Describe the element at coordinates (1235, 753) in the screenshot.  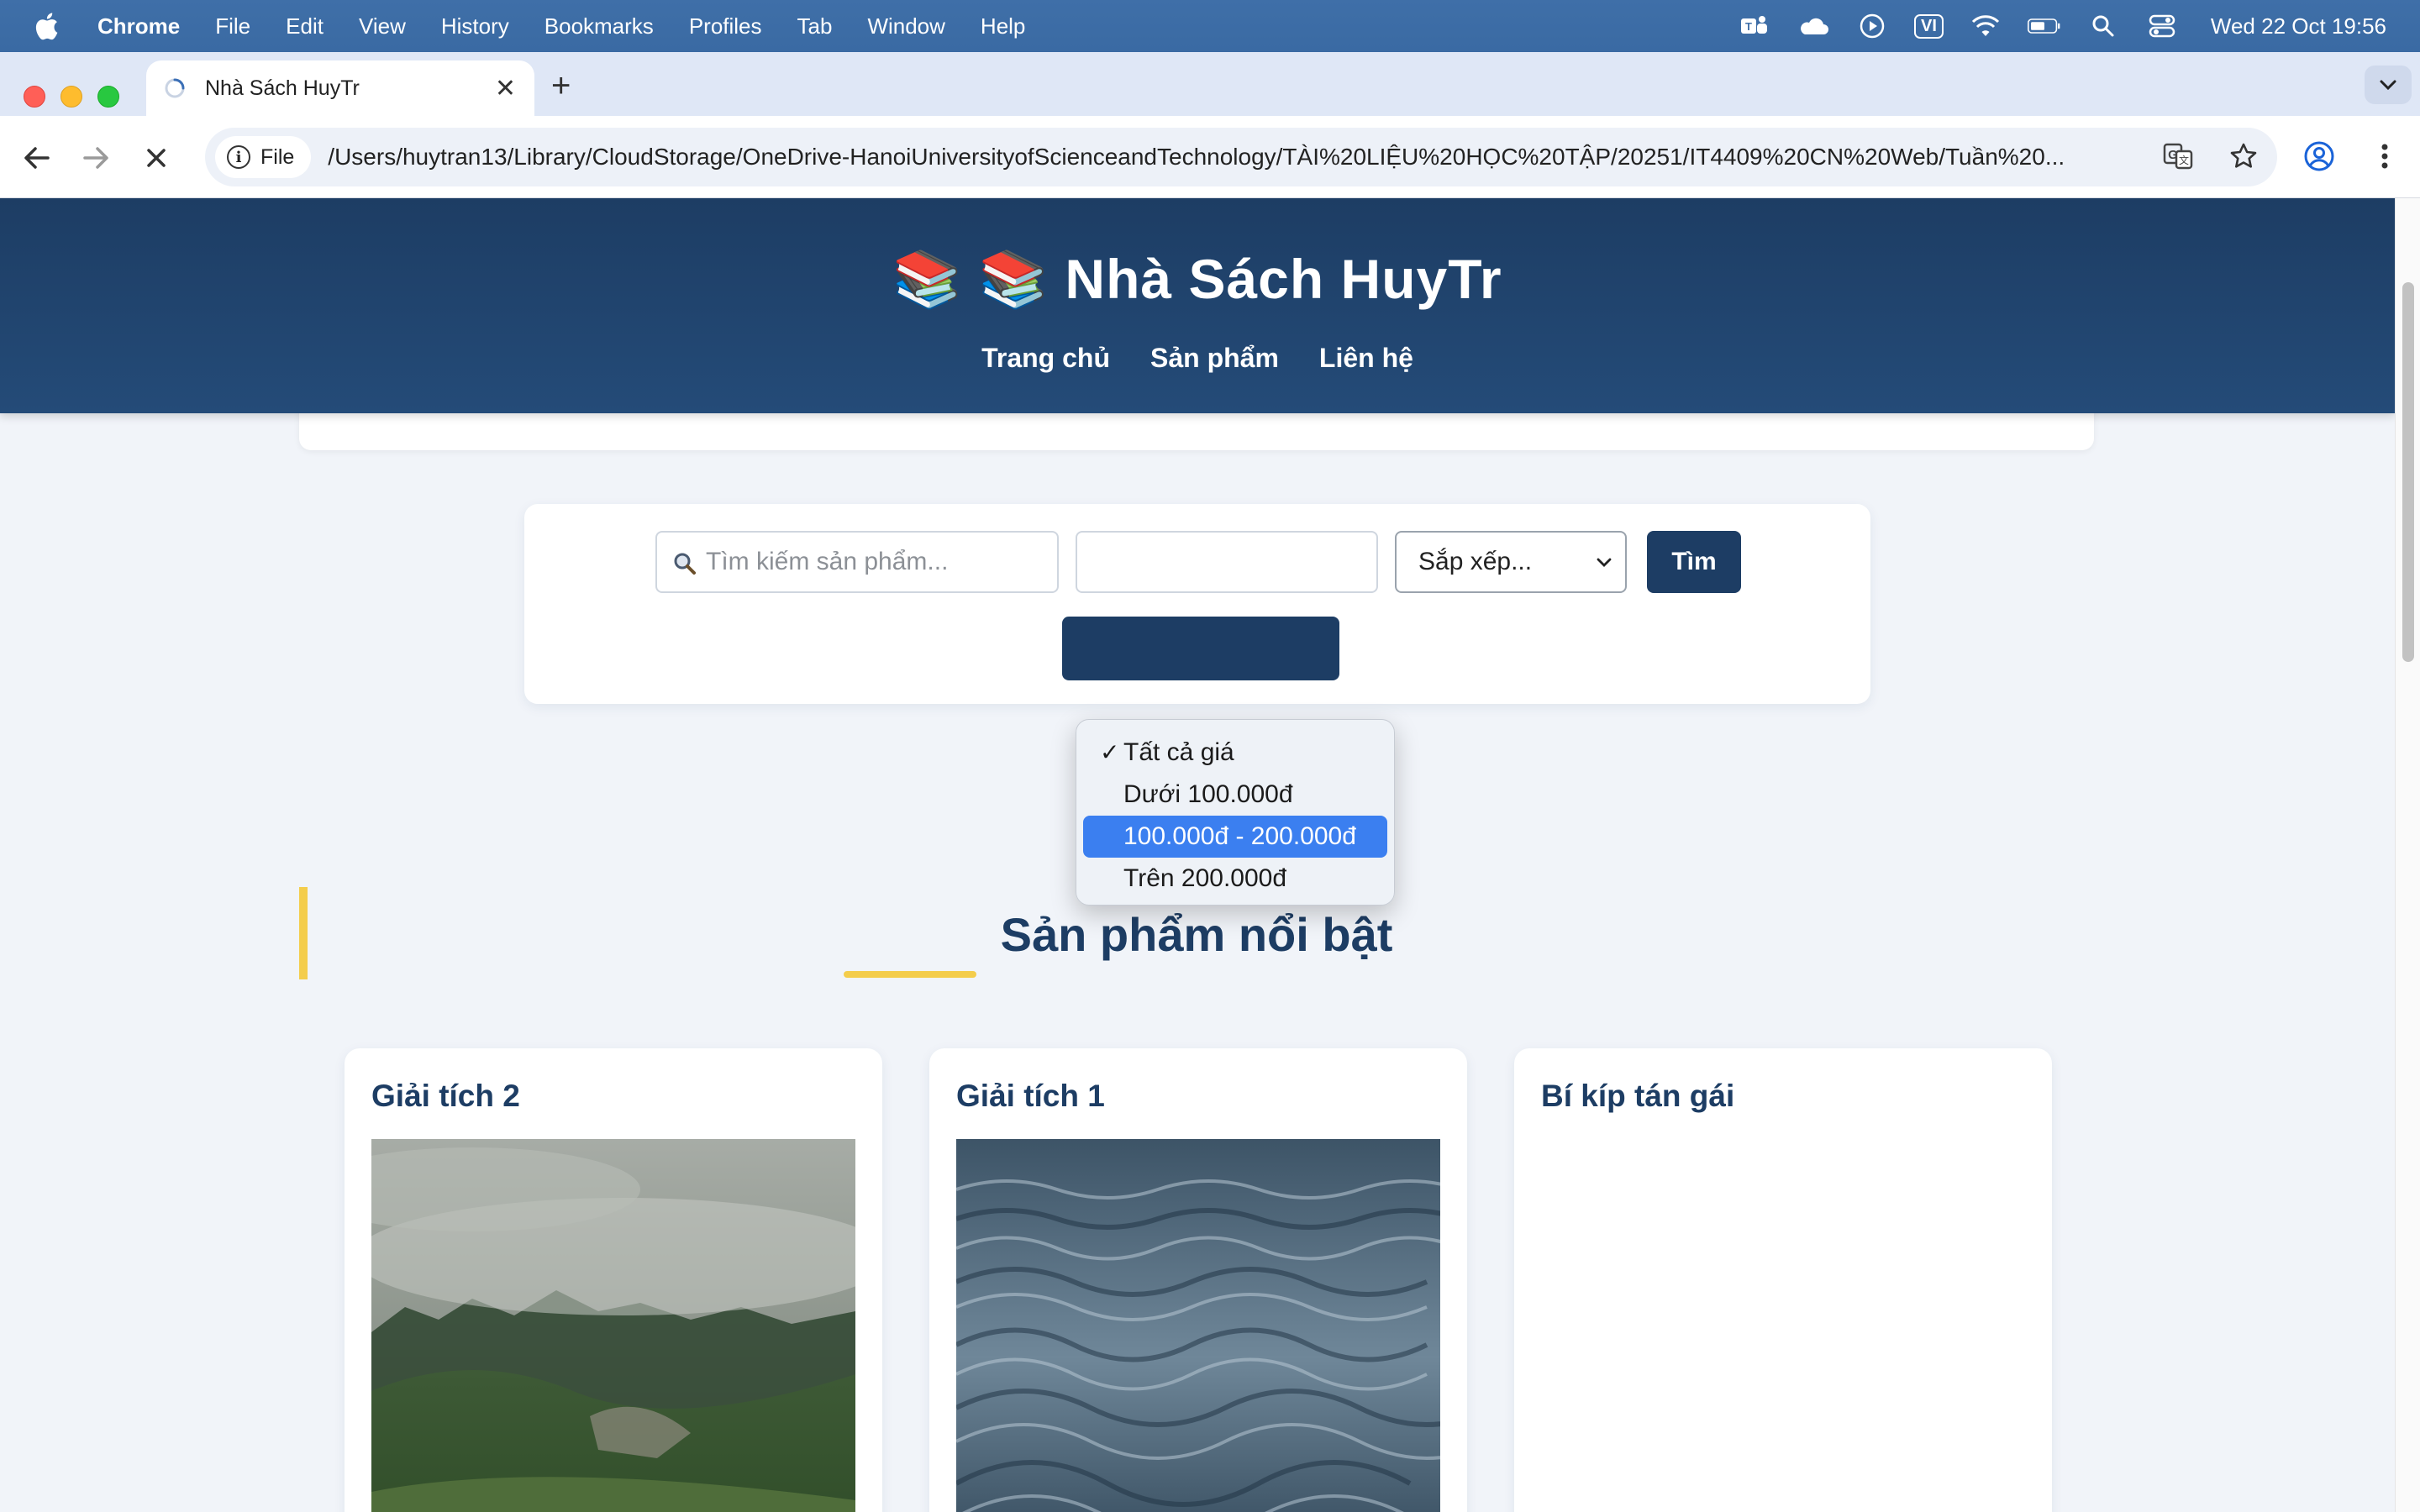
I see `price-option-all: ✓ Tất cả giá` at that location.